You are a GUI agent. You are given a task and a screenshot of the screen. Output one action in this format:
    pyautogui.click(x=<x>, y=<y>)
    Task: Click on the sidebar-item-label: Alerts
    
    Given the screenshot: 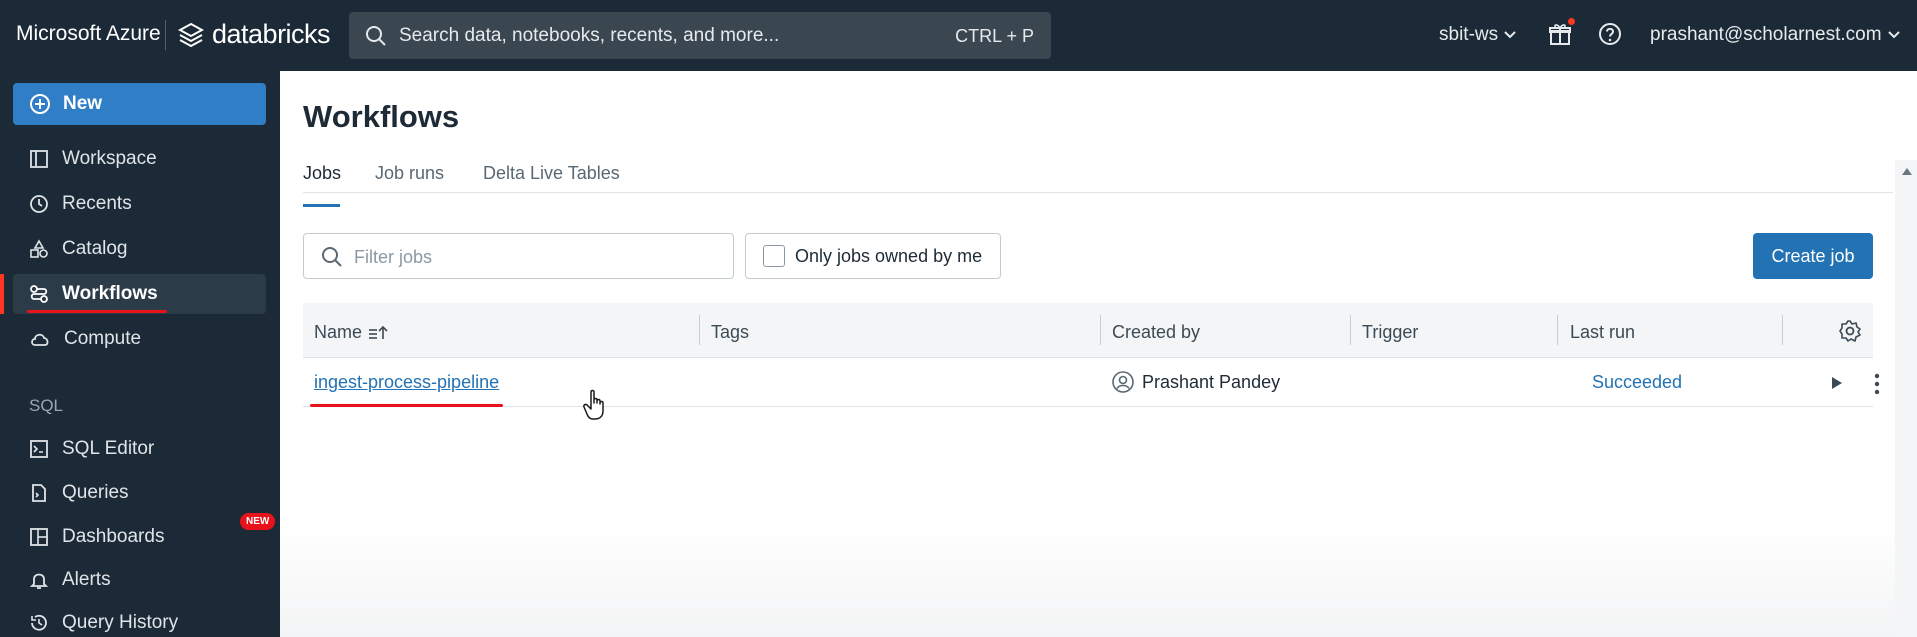 What is the action you would take?
    pyautogui.click(x=86, y=579)
    